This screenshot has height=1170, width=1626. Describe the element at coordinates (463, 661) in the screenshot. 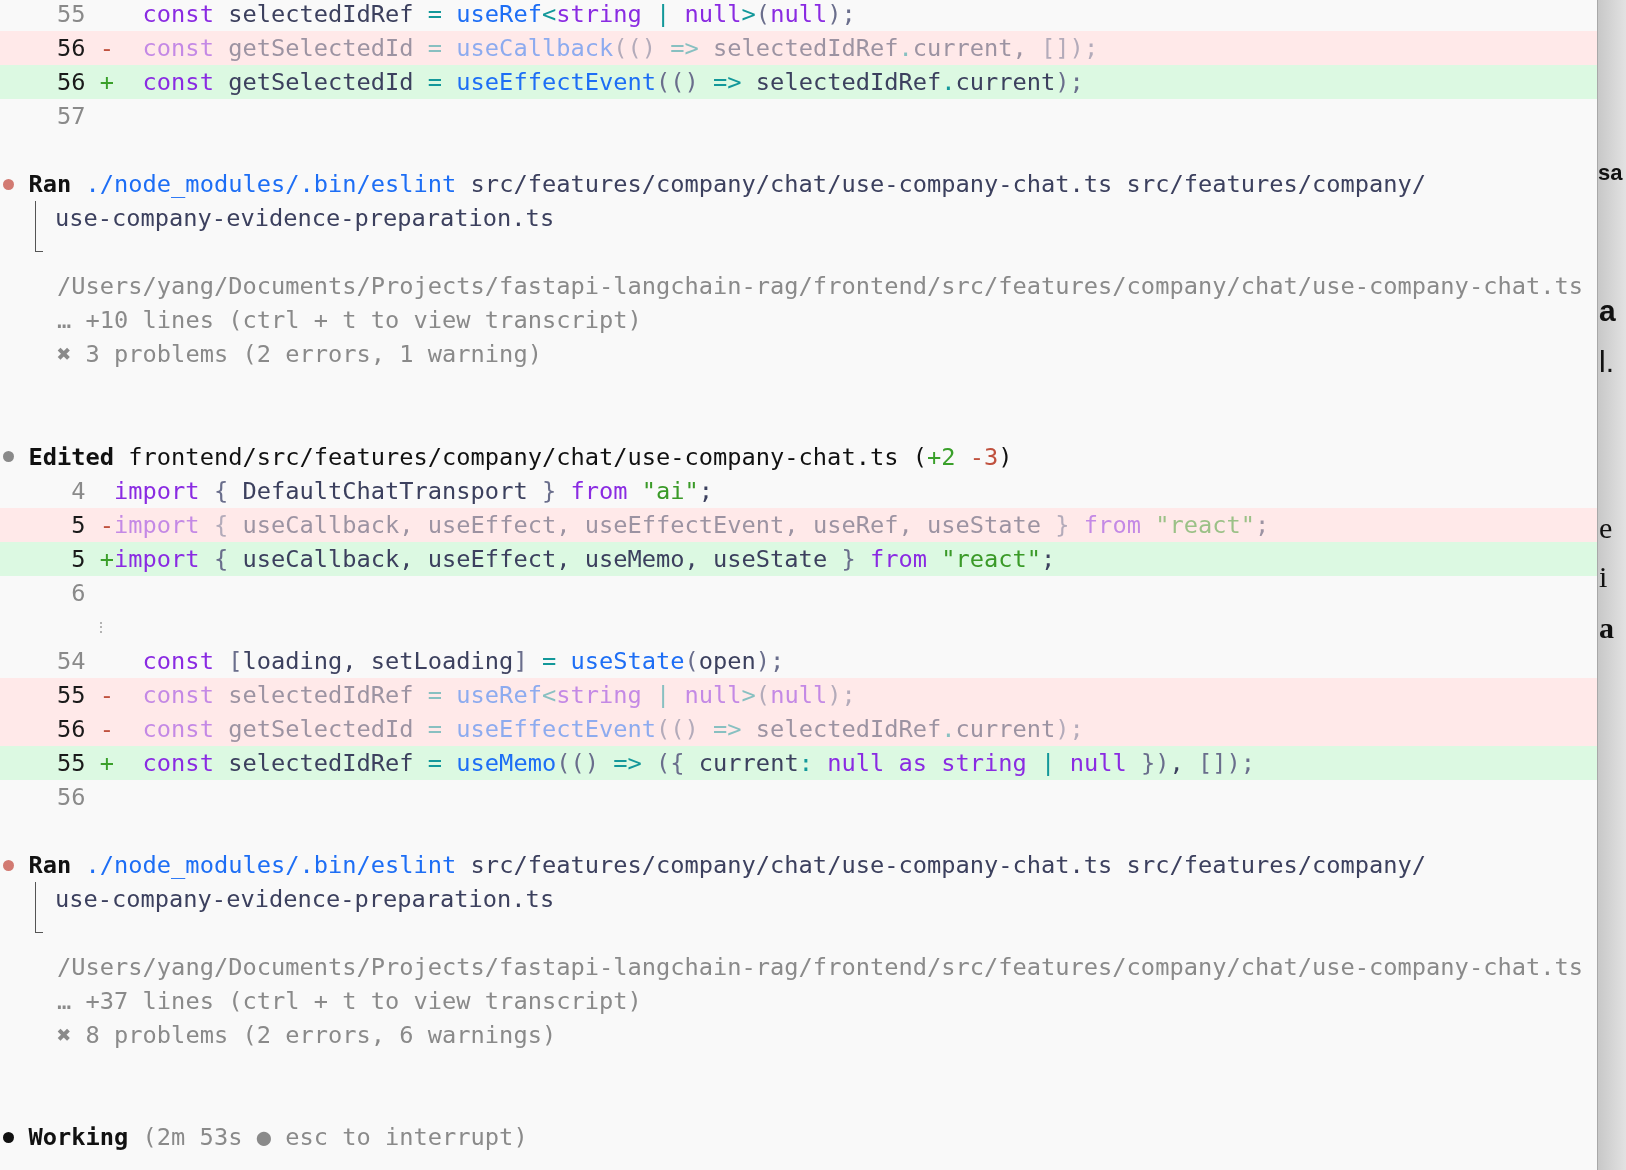

I see `code-text: const [loading, setLoading] = useState(open);` at that location.